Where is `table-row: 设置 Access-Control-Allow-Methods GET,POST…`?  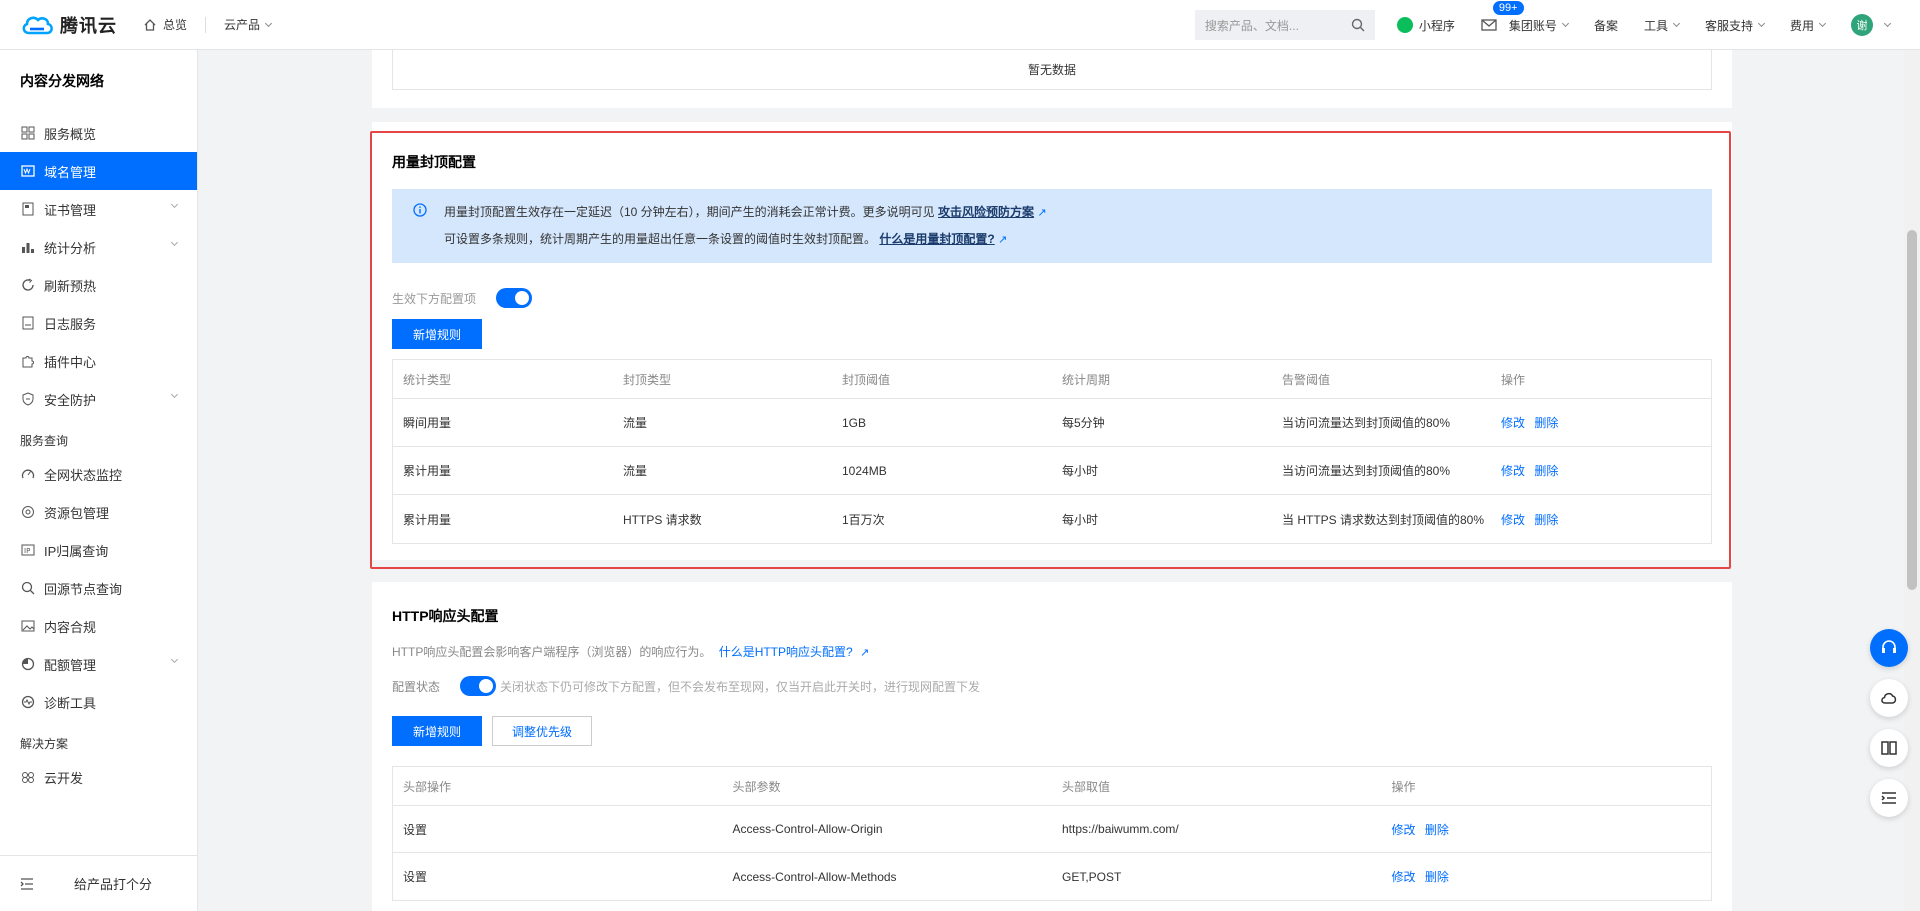 table-row: 设置 Access-Control-Allow-Methods GET,POST… is located at coordinates (1052, 876).